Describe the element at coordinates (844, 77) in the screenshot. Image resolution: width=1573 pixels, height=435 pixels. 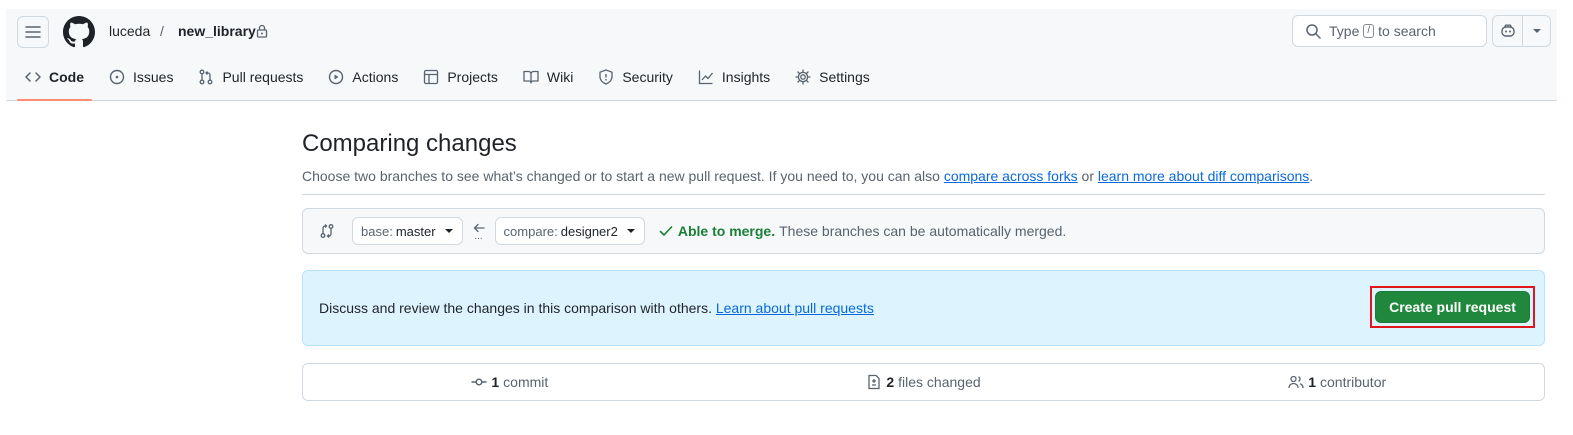
I see `tab-settings-label: Settings` at that location.